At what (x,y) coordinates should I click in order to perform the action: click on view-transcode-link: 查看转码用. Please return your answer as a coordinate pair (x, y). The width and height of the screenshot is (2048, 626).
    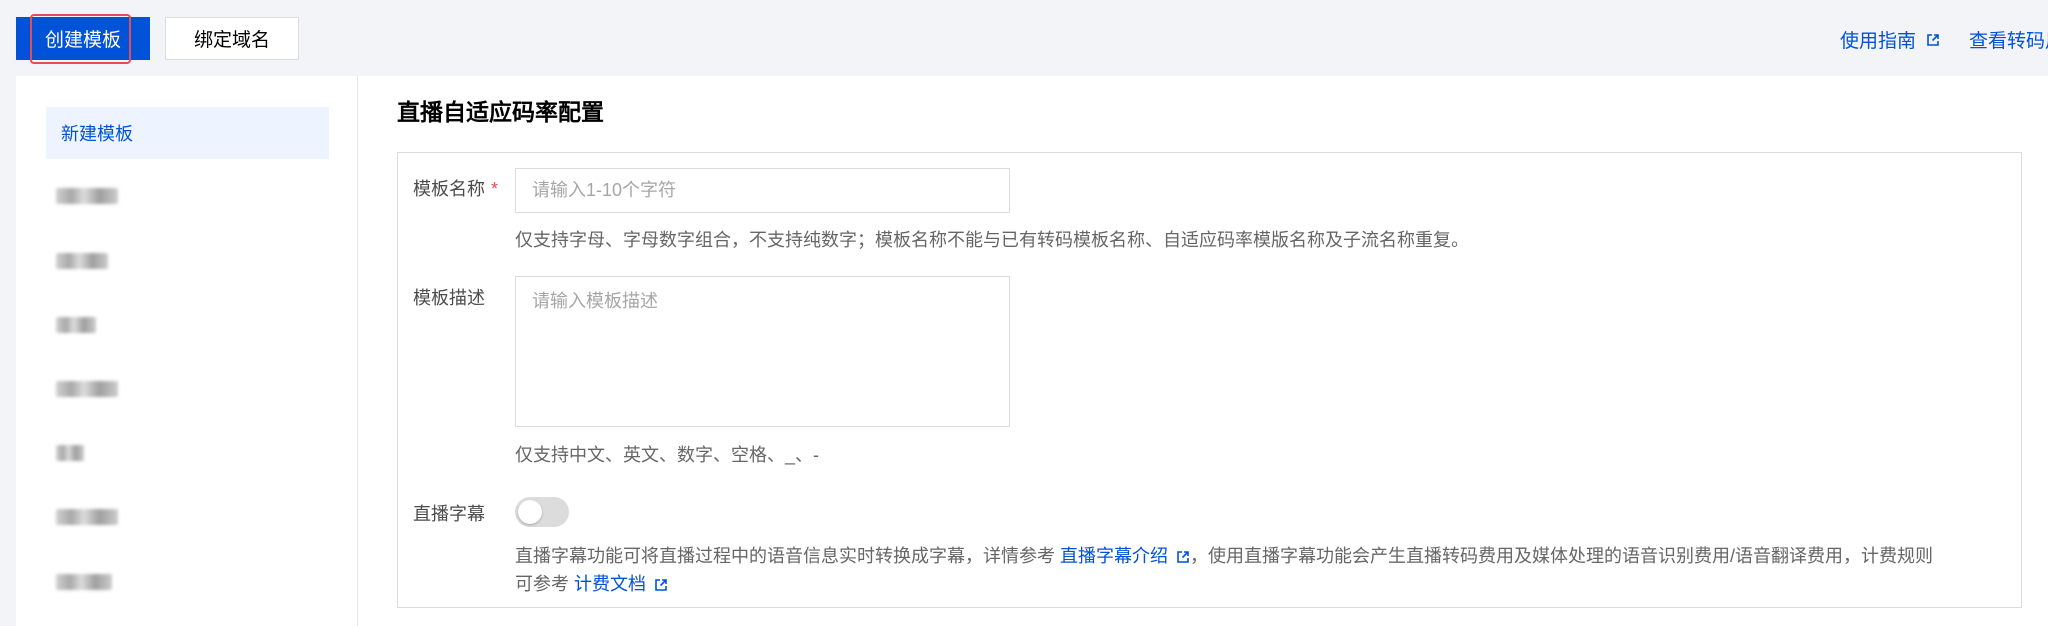
    Looking at the image, I should click on (2008, 39).